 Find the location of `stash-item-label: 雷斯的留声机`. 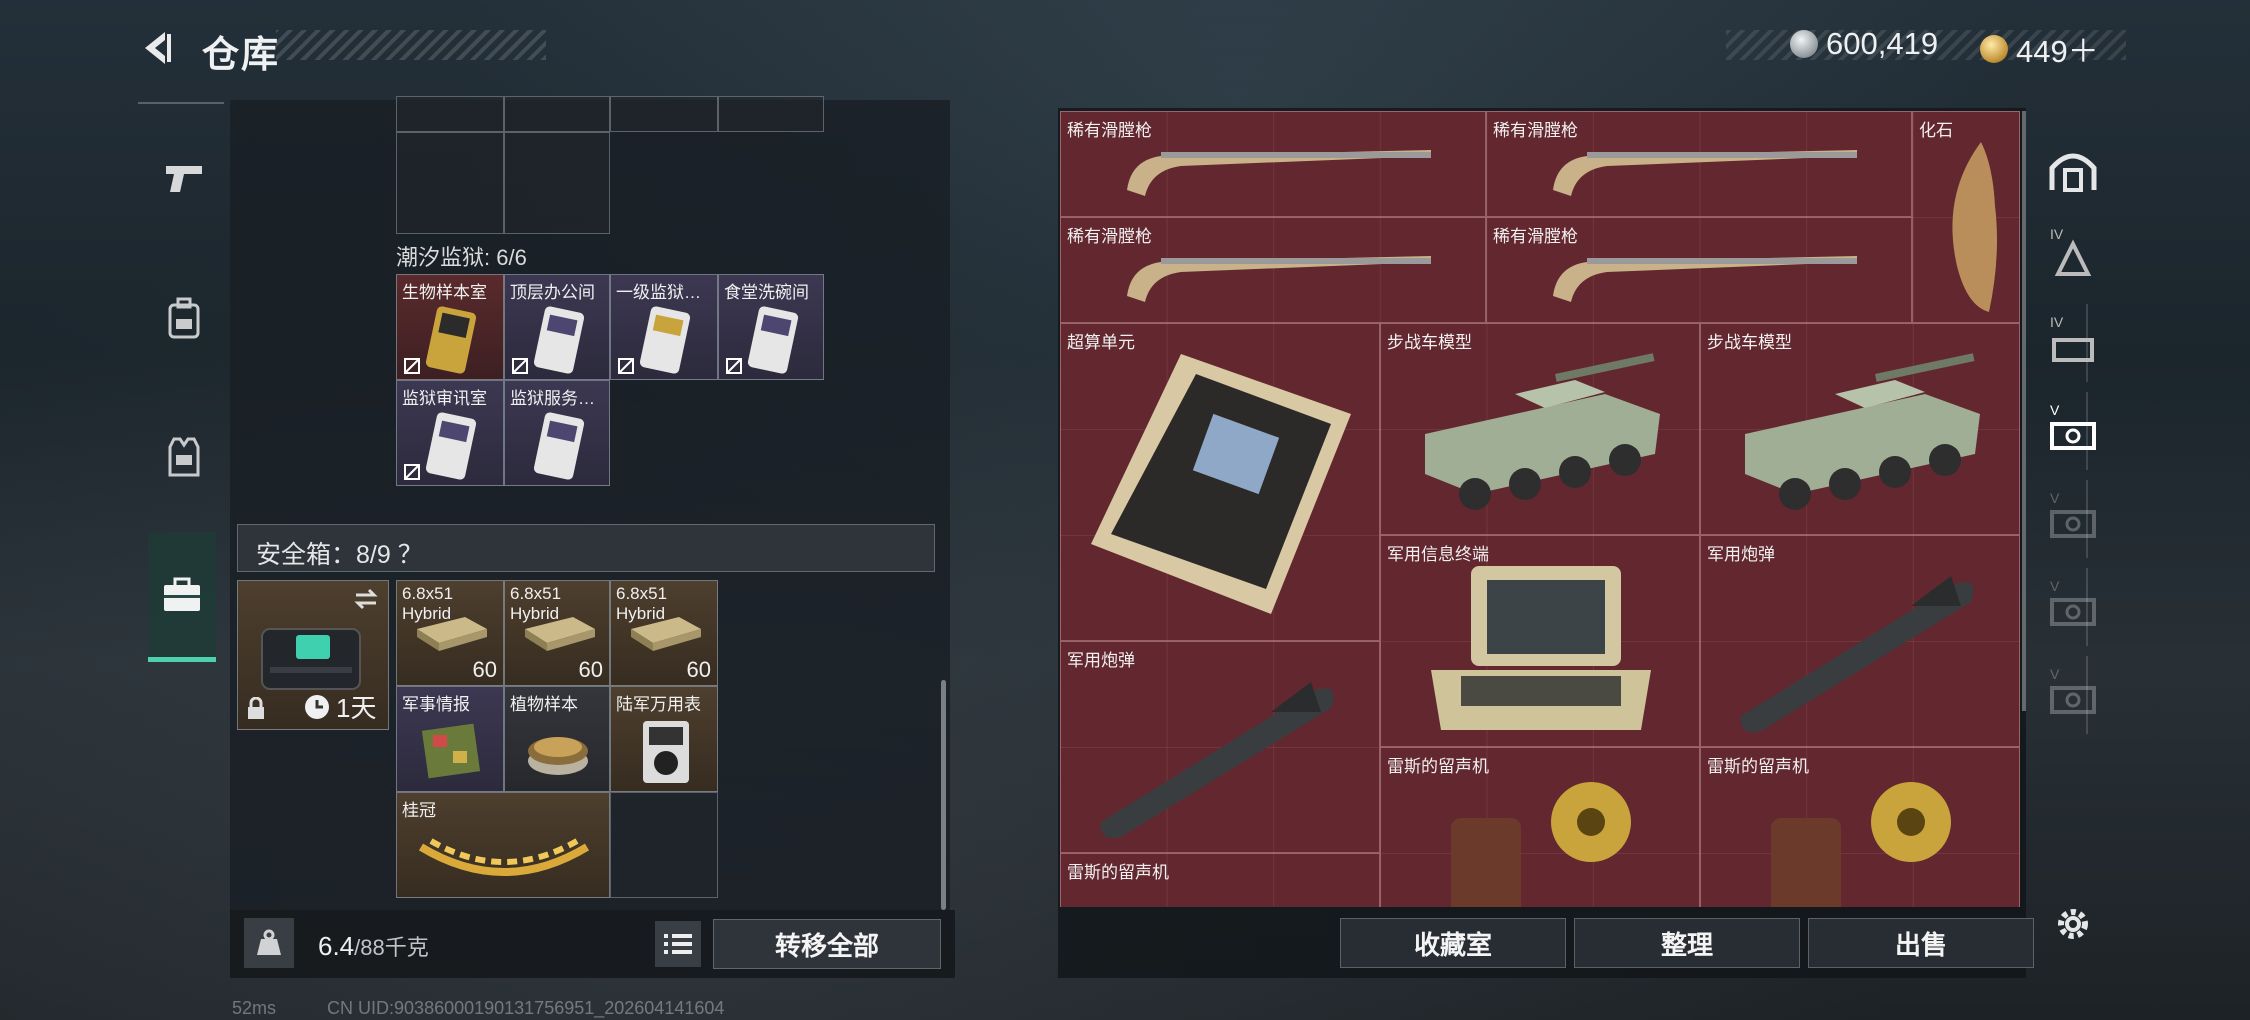

stash-item-label: 雷斯的留声机 is located at coordinates (1438, 766).